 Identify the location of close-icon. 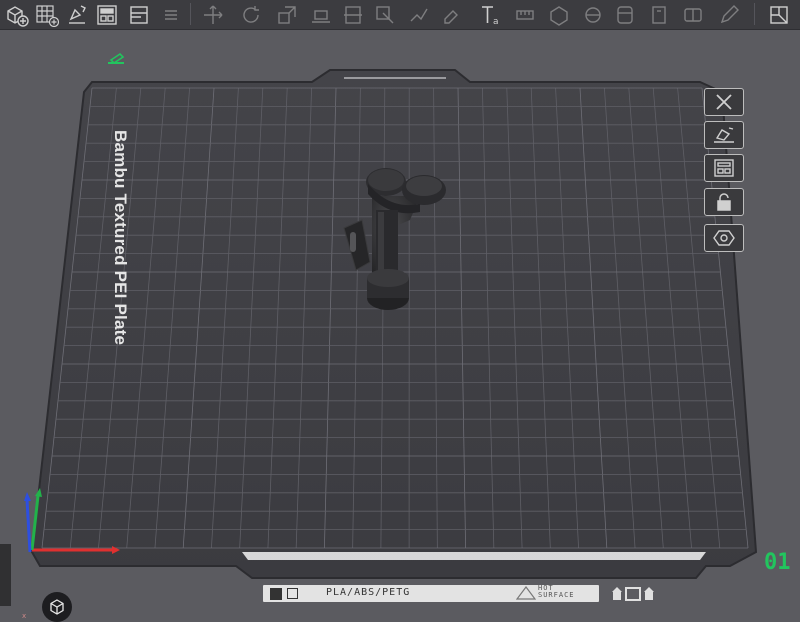
(724, 102).